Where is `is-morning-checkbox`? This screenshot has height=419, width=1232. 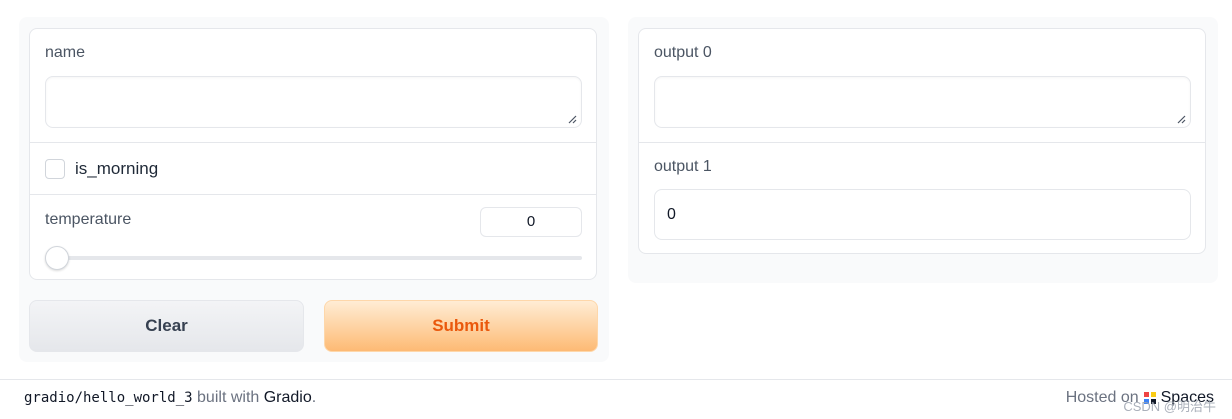 is-morning-checkbox is located at coordinates (55, 169).